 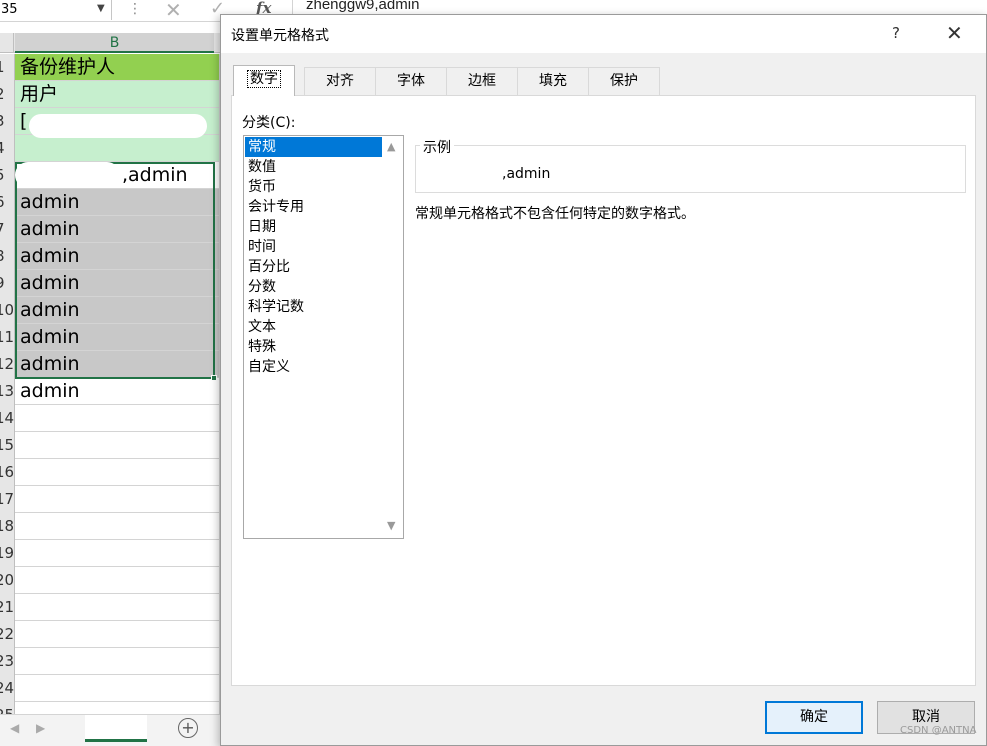 I want to click on row-header: 22, so click(x=7, y=634).